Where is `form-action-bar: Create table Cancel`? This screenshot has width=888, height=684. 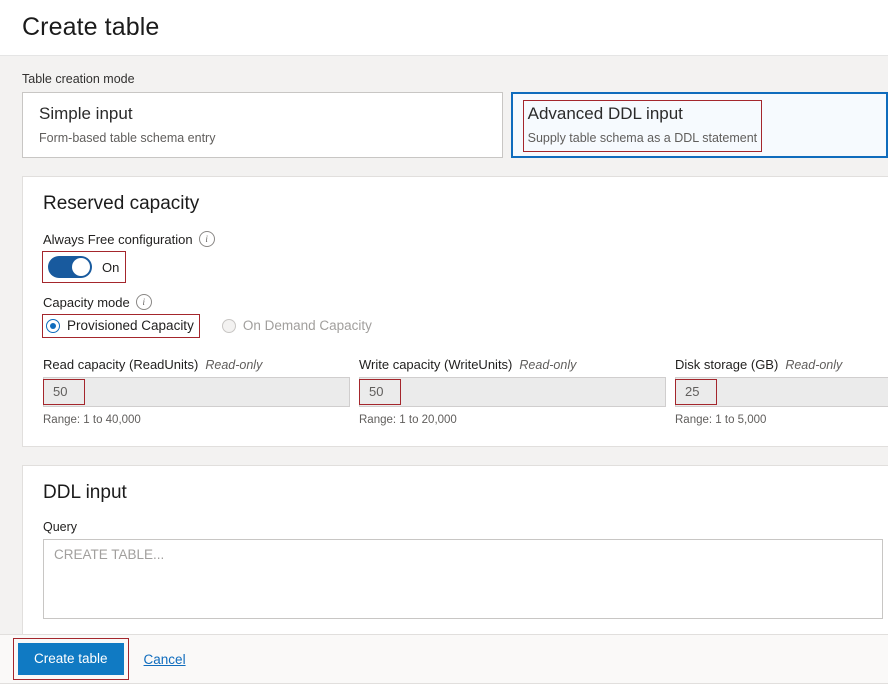
form-action-bar: Create table Cancel is located at coordinates (444, 659).